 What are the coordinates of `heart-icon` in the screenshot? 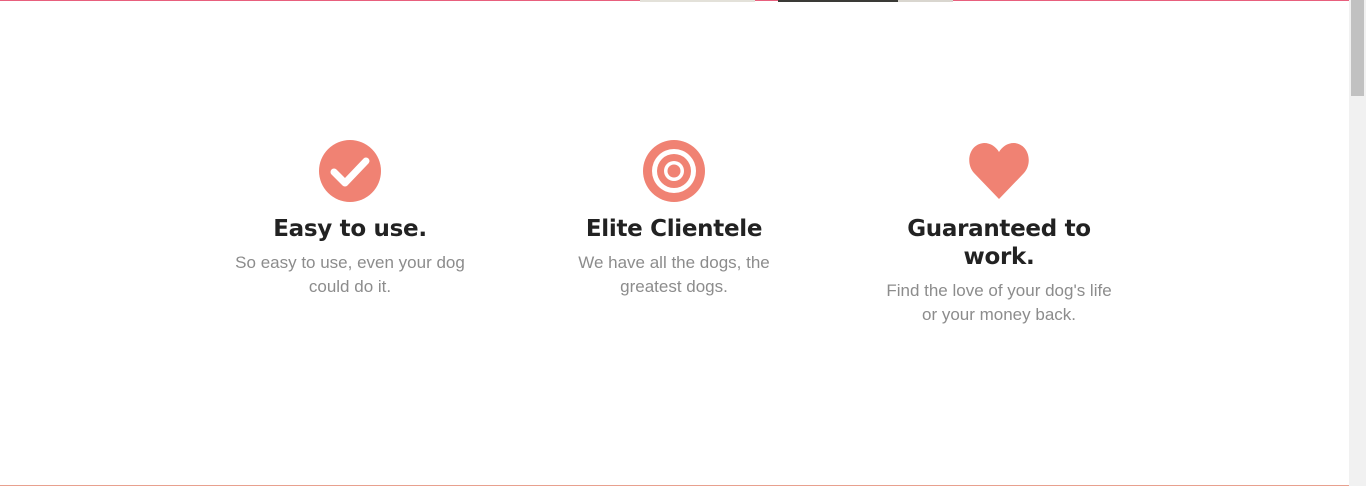 It's located at (999, 171).